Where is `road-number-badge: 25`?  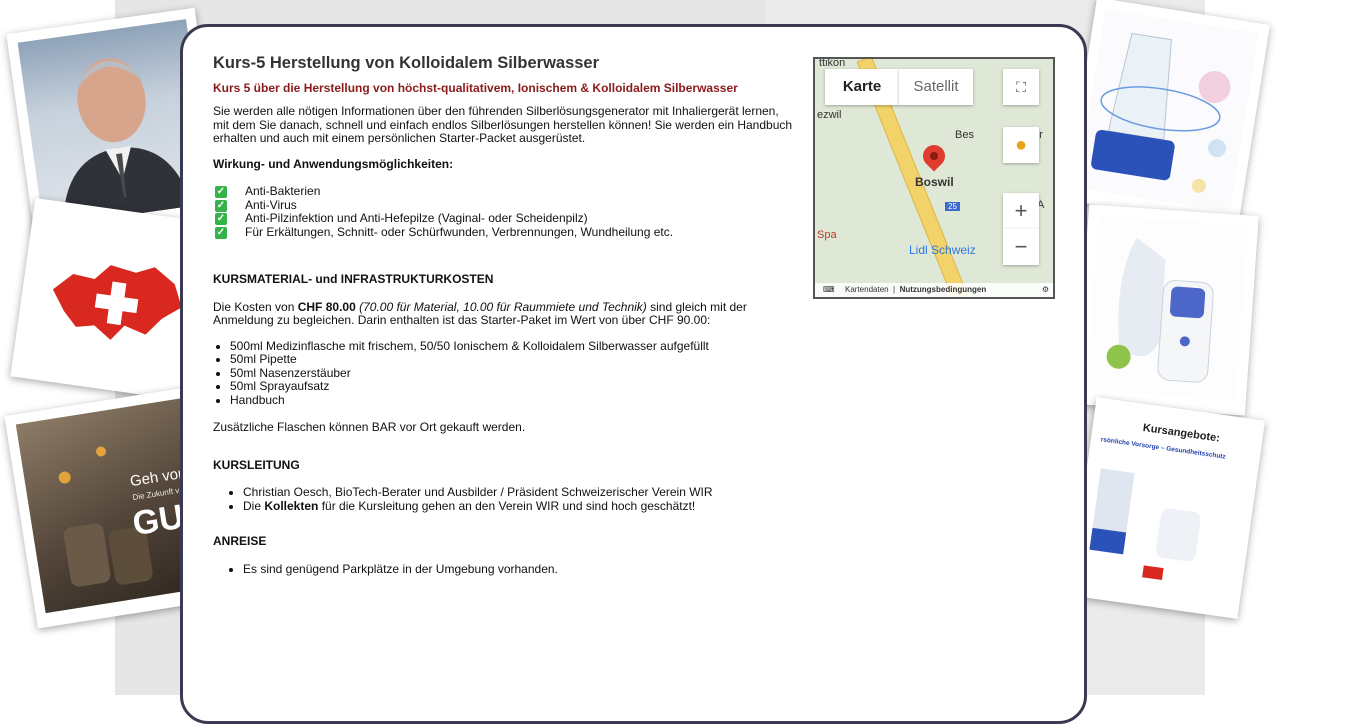 road-number-badge: 25 is located at coordinates (952, 206).